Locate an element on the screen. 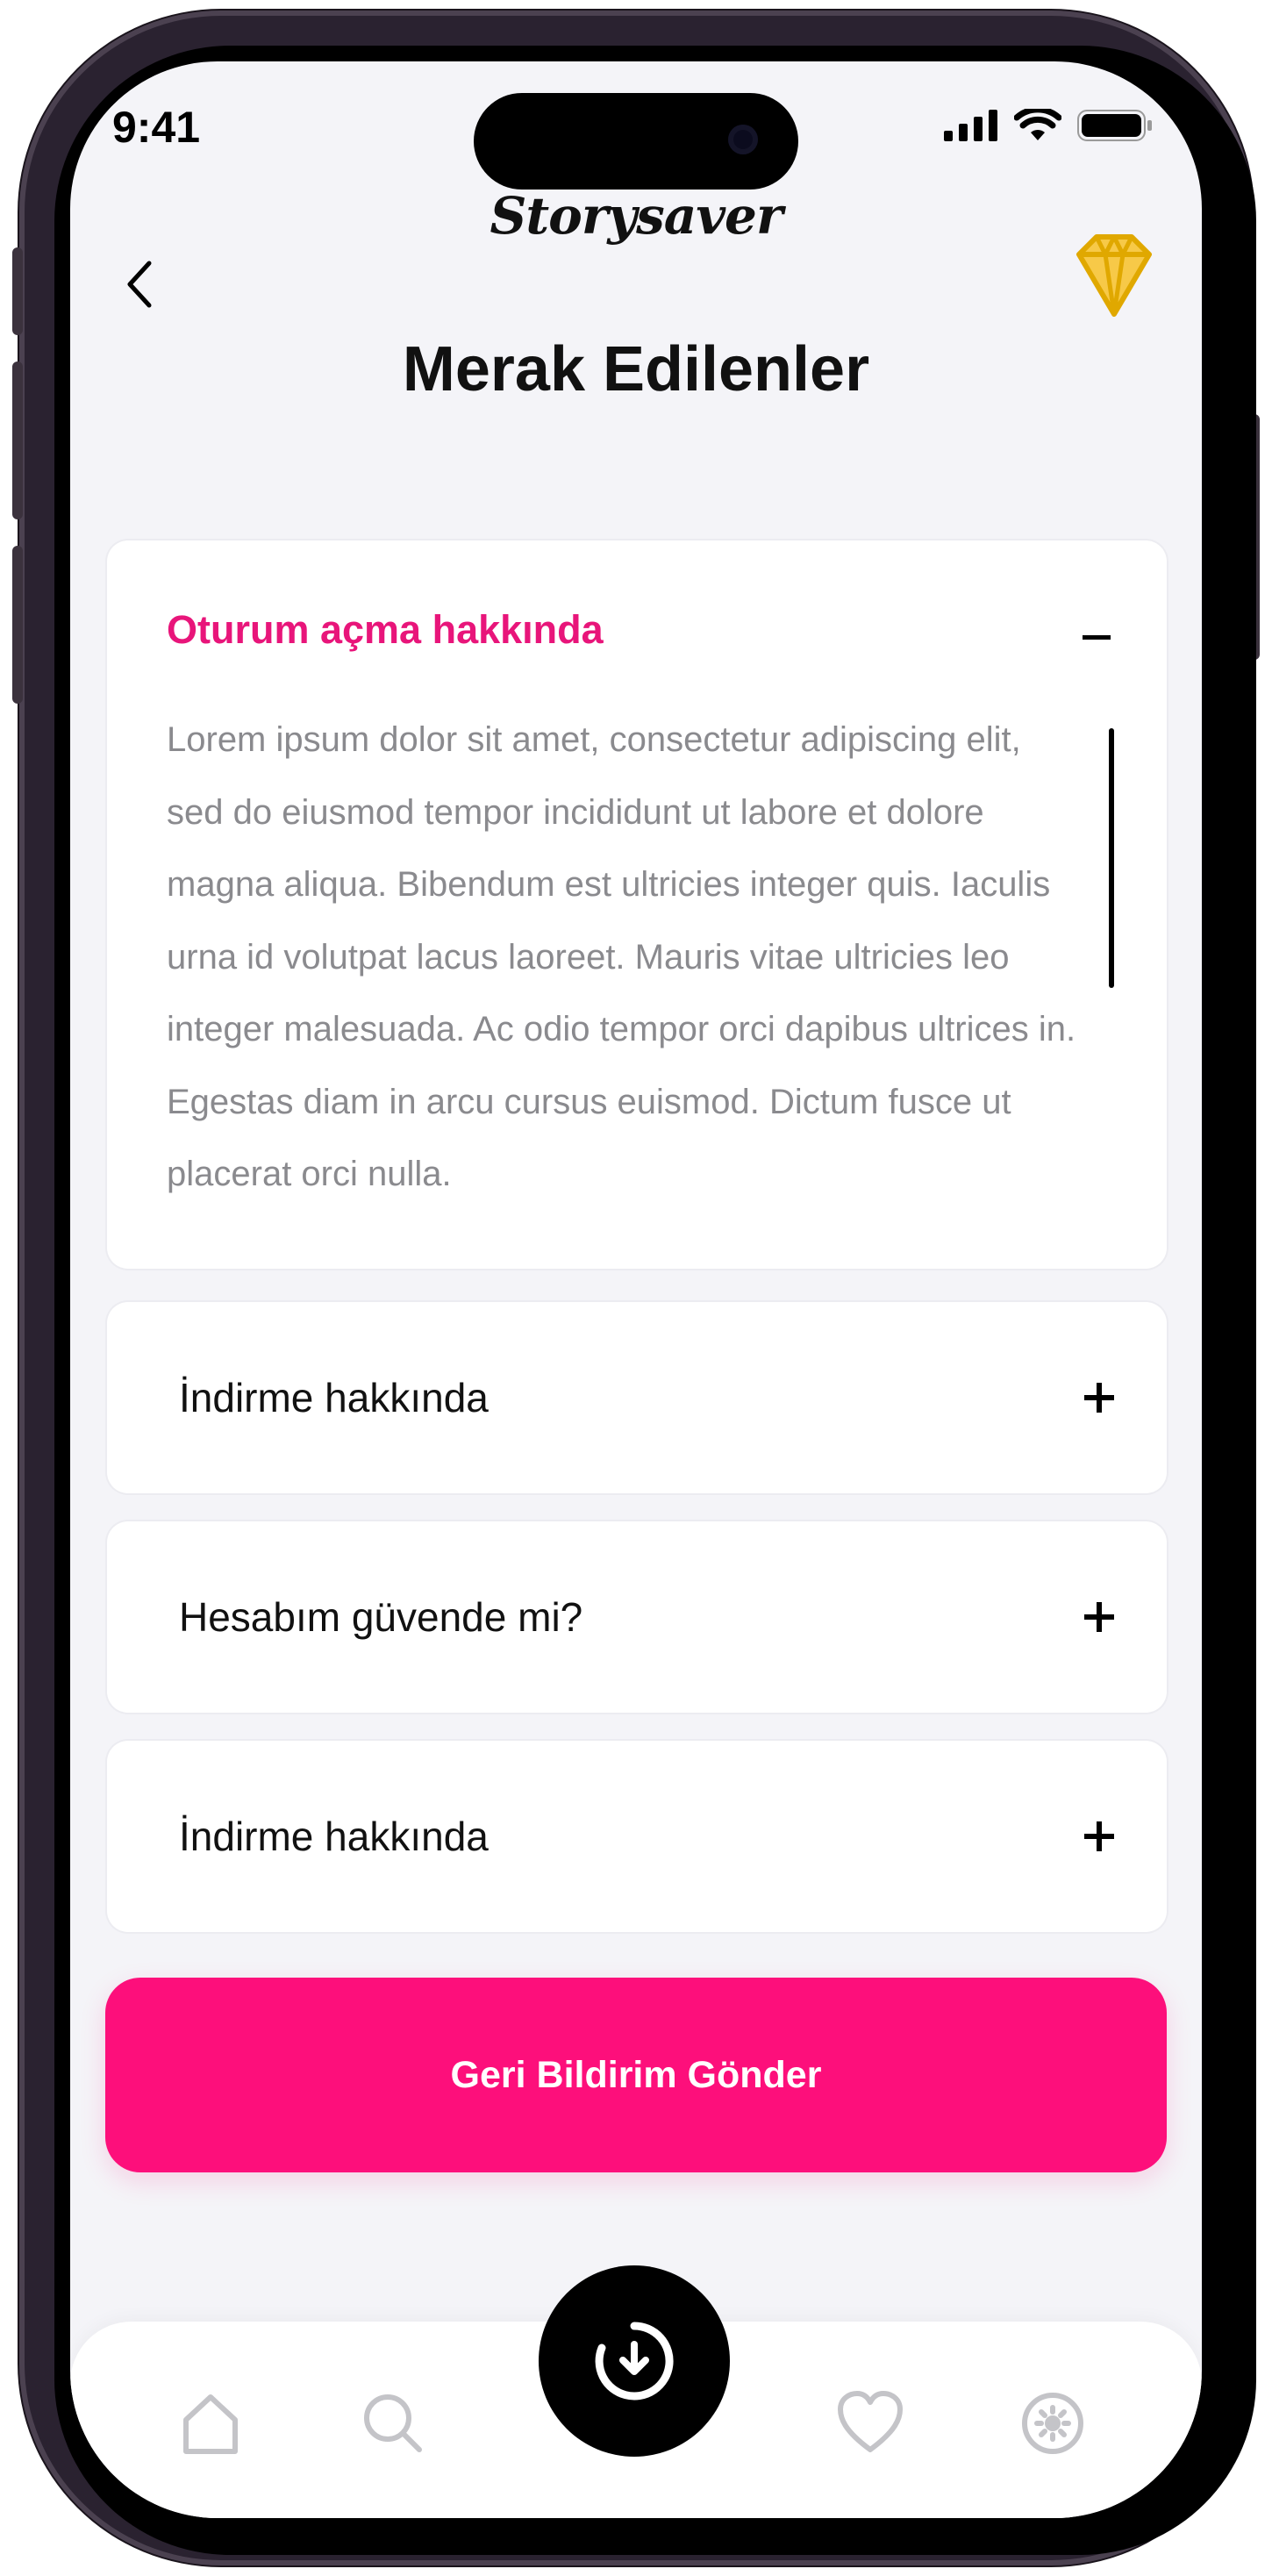  settings-icon is located at coordinates (1052, 2423).